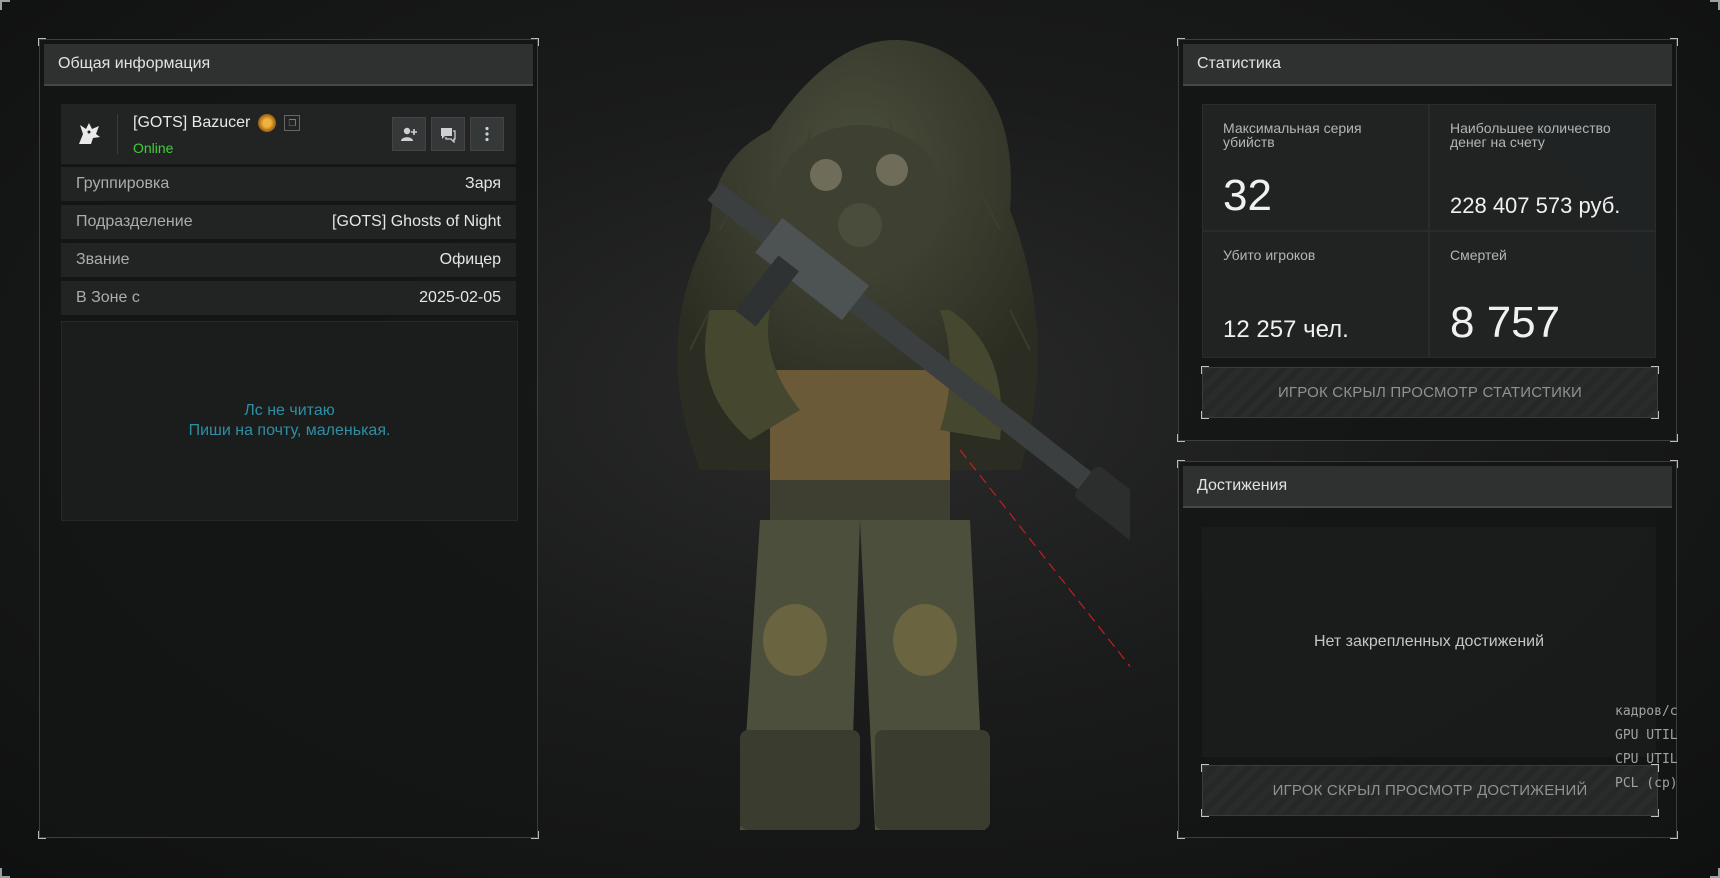 The width and height of the screenshot is (1720, 878). What do you see at coordinates (1315, 294) in the screenshot?
I see `stat-players-killed: Убито игроков 12 257 чел.` at bounding box center [1315, 294].